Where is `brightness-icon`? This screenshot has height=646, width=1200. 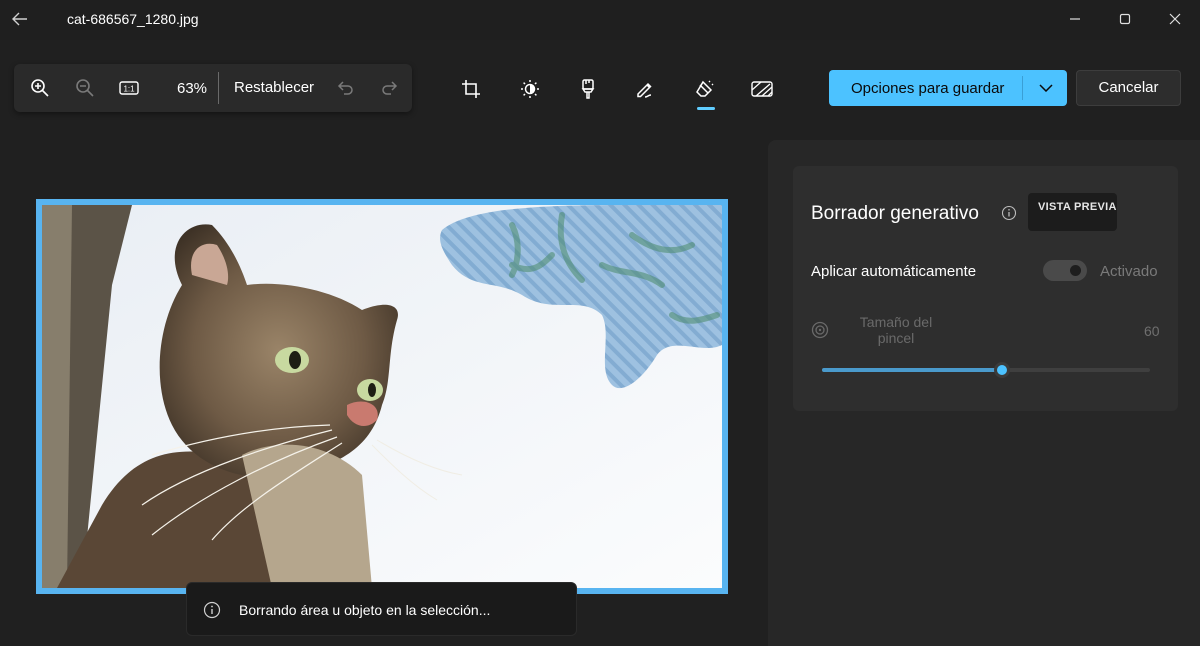
brightness-icon is located at coordinates (530, 89).